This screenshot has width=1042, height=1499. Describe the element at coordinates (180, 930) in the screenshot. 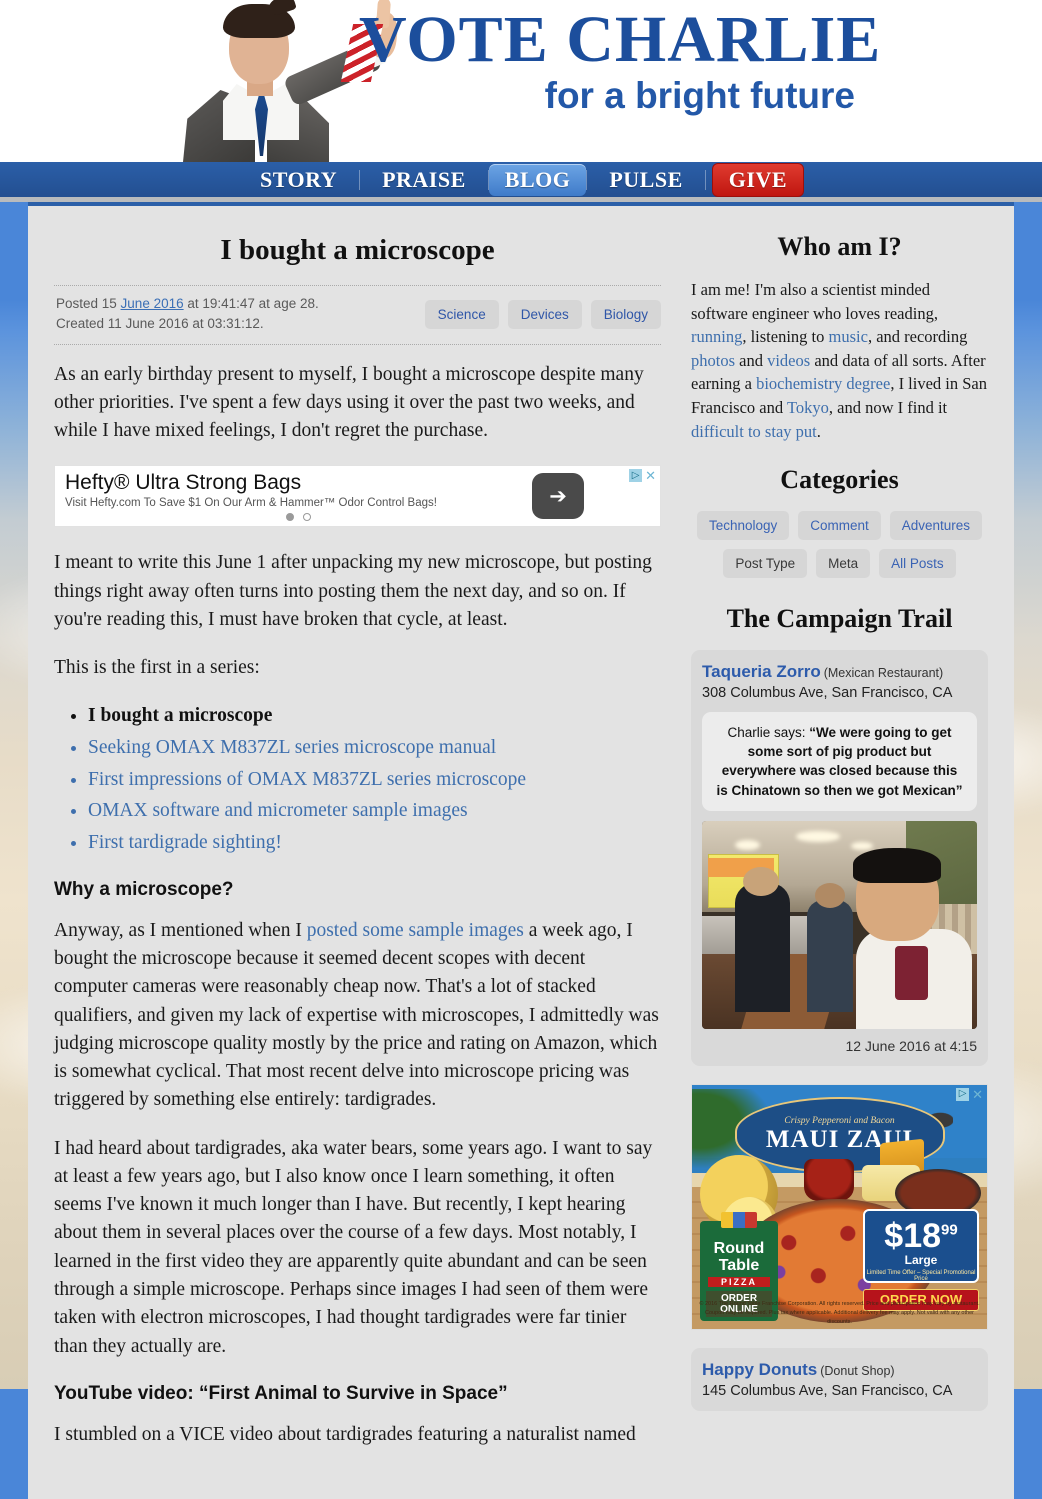

I see `para3-prefix: Anyway, as I mentioned when I` at that location.